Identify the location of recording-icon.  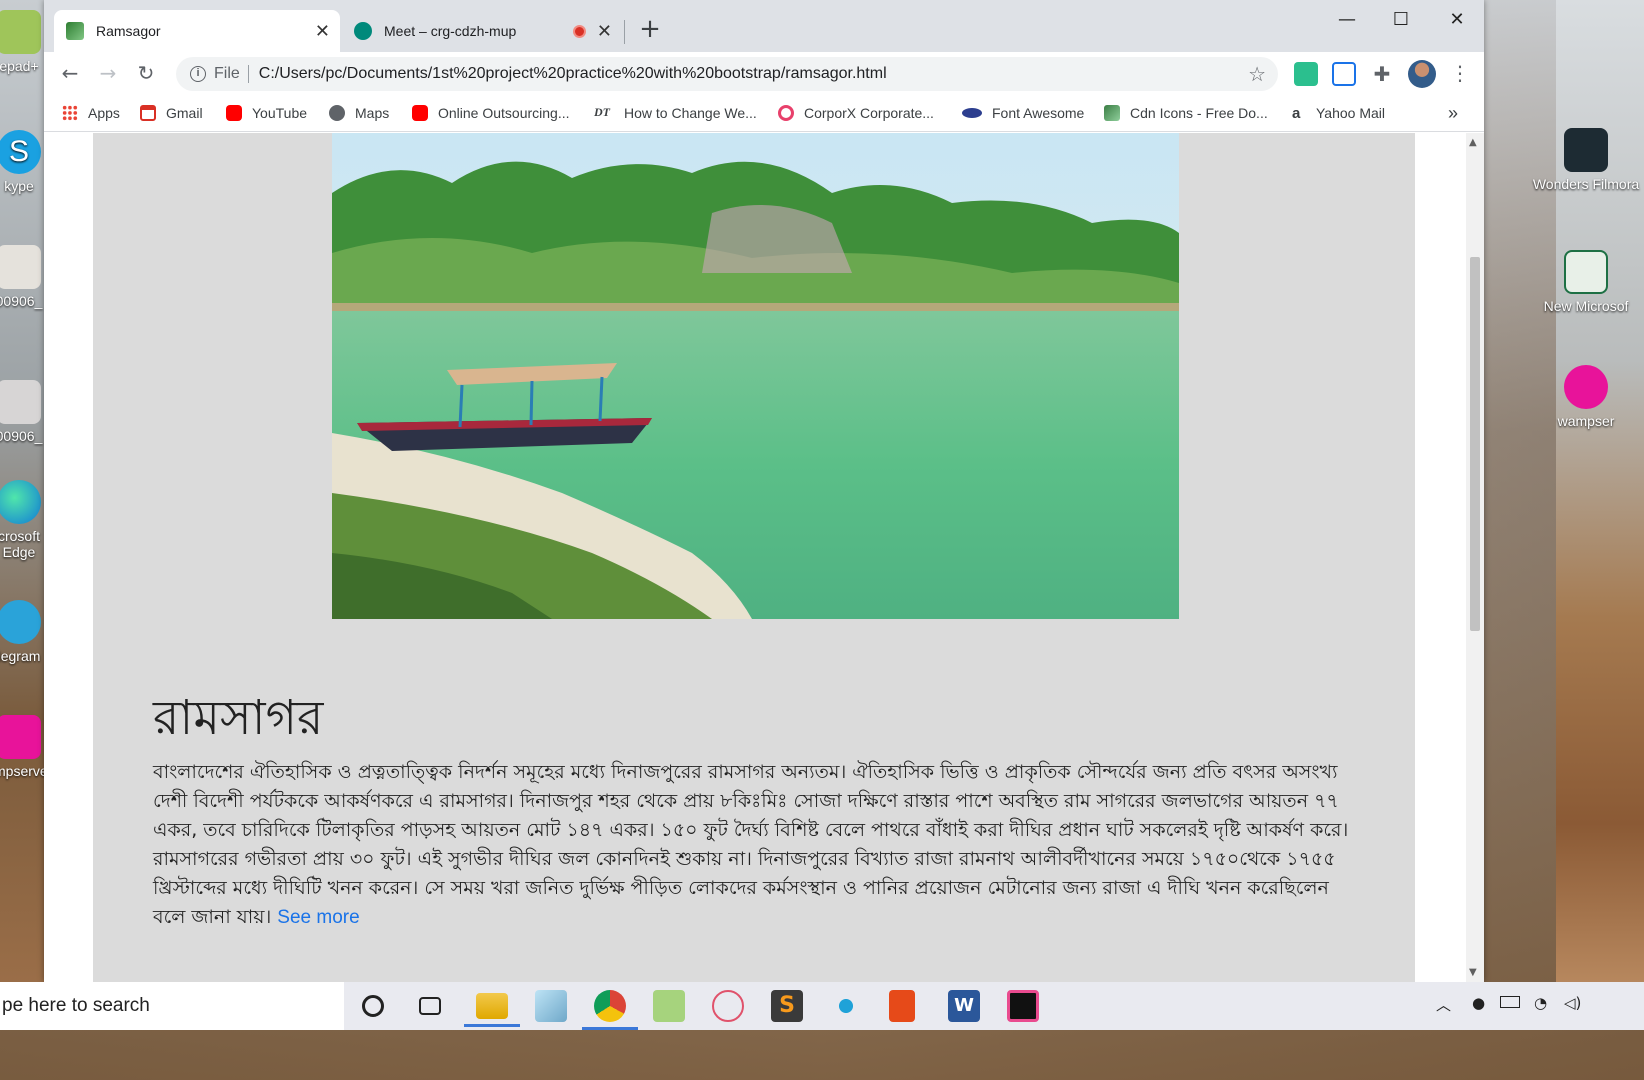
(579, 31).